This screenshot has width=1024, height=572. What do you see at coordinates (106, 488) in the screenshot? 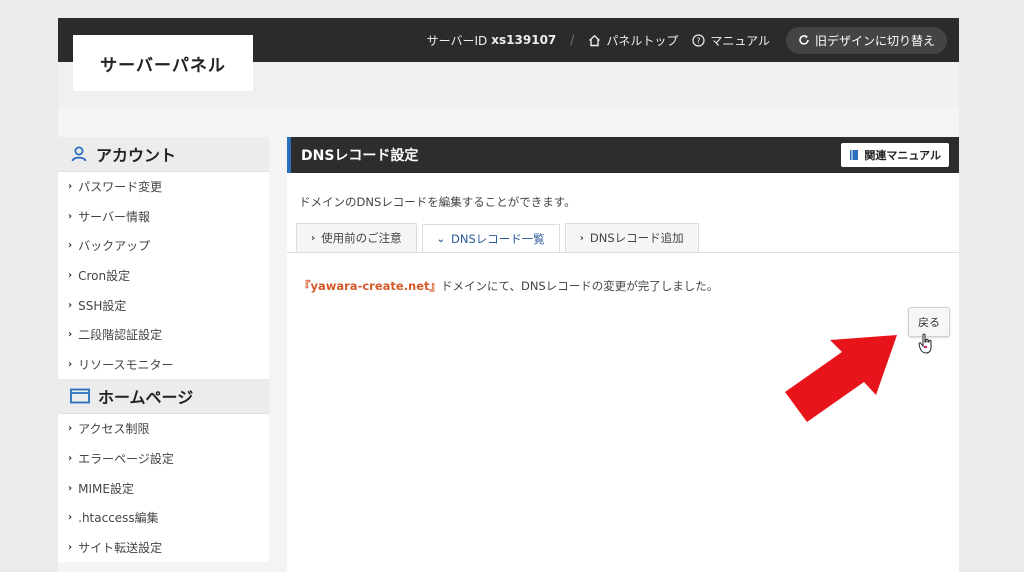
I see `sidebar-item-label: MIME設定` at bounding box center [106, 488].